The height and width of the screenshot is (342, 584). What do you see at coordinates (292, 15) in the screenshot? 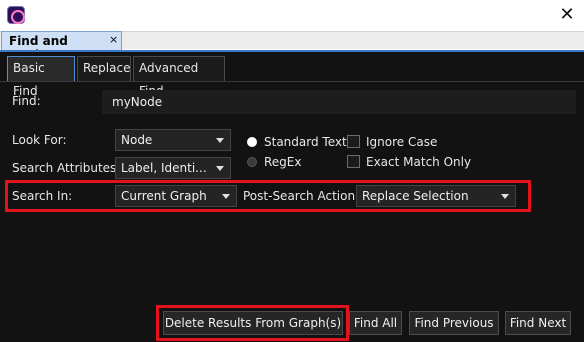
I see `window-titlebar` at bounding box center [292, 15].